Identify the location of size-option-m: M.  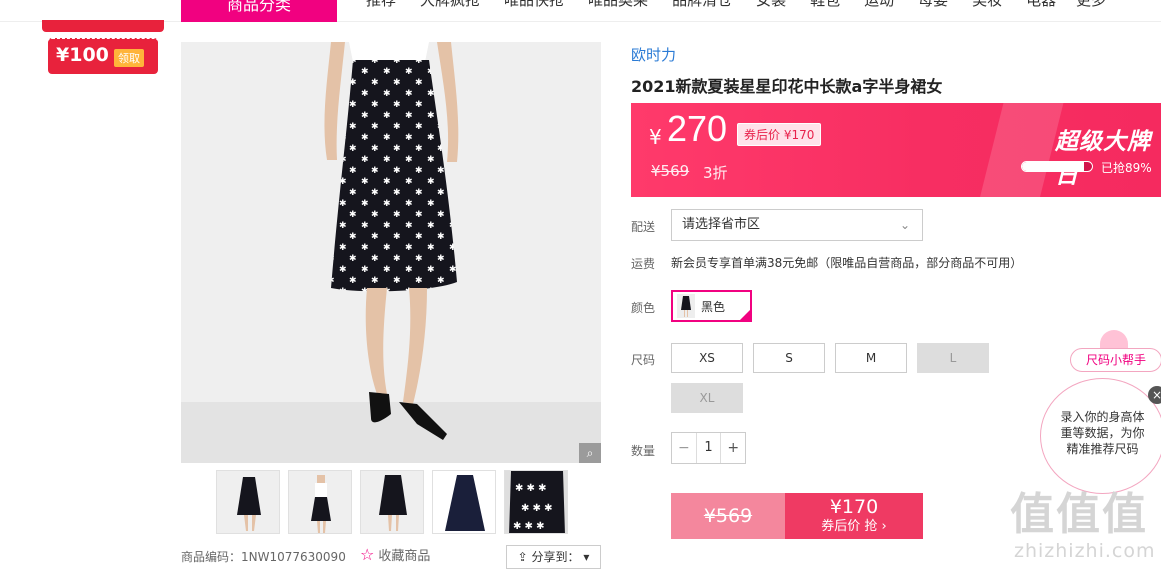
(871, 358).